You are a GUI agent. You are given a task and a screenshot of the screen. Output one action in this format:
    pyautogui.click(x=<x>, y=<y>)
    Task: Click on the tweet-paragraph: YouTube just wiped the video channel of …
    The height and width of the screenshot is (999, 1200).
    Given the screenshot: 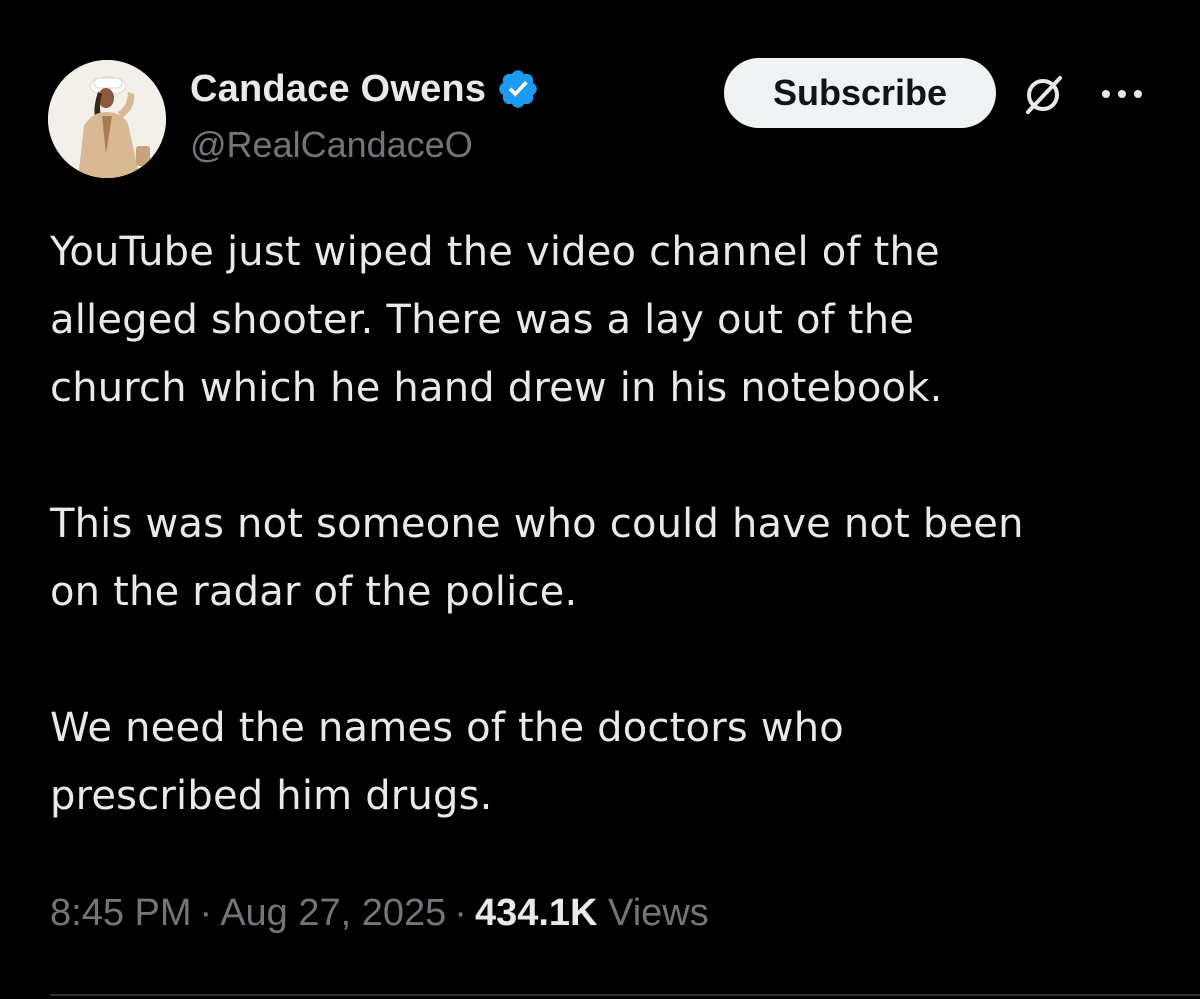 What is the action you would take?
    pyautogui.click(x=496, y=320)
    